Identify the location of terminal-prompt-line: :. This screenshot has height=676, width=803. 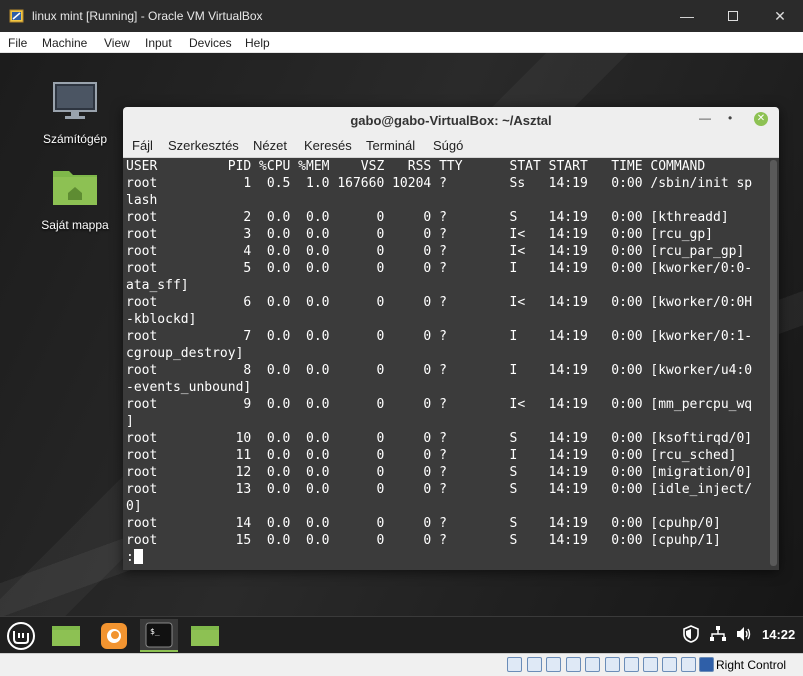
(447, 557).